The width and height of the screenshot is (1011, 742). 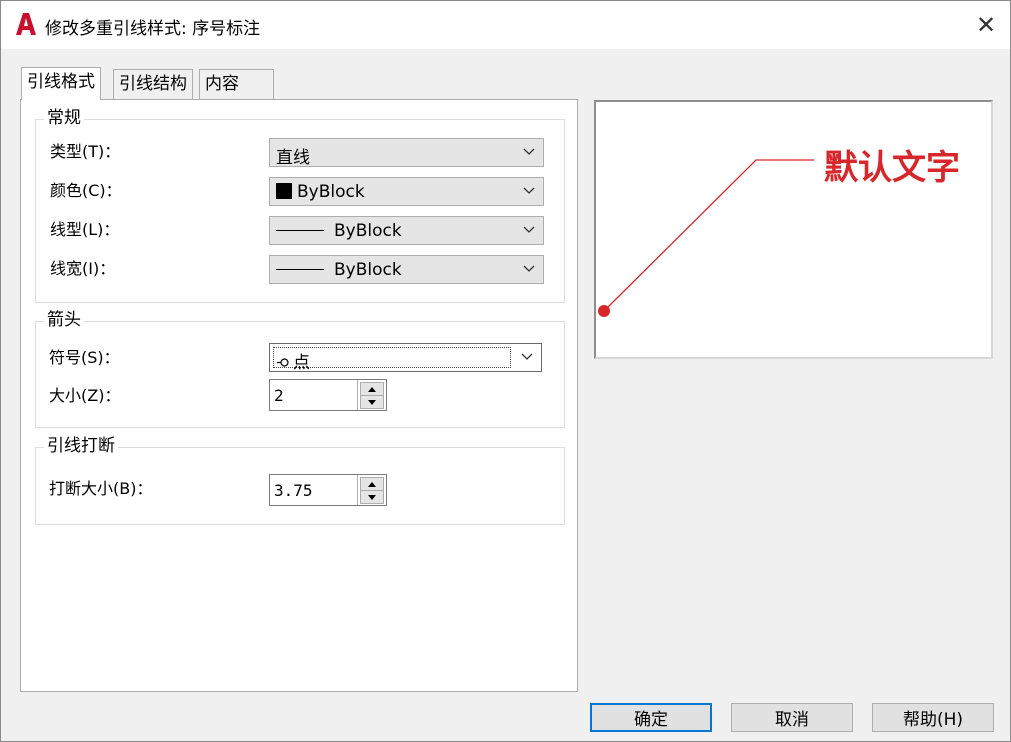 I want to click on tab-leader-format: 引线格式, so click(x=61, y=83).